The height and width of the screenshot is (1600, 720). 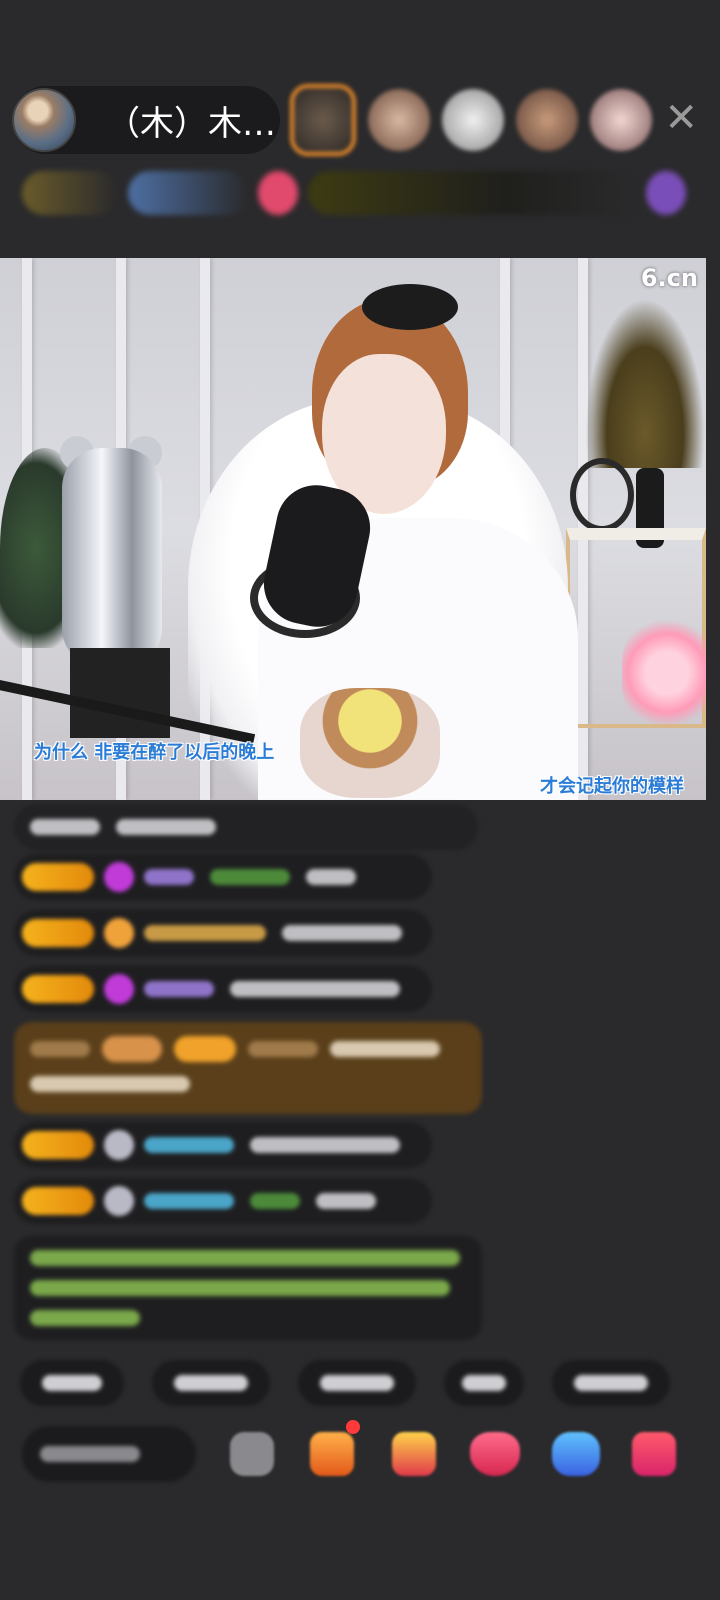 What do you see at coordinates (353, 1427) in the screenshot?
I see `notification-dot` at bounding box center [353, 1427].